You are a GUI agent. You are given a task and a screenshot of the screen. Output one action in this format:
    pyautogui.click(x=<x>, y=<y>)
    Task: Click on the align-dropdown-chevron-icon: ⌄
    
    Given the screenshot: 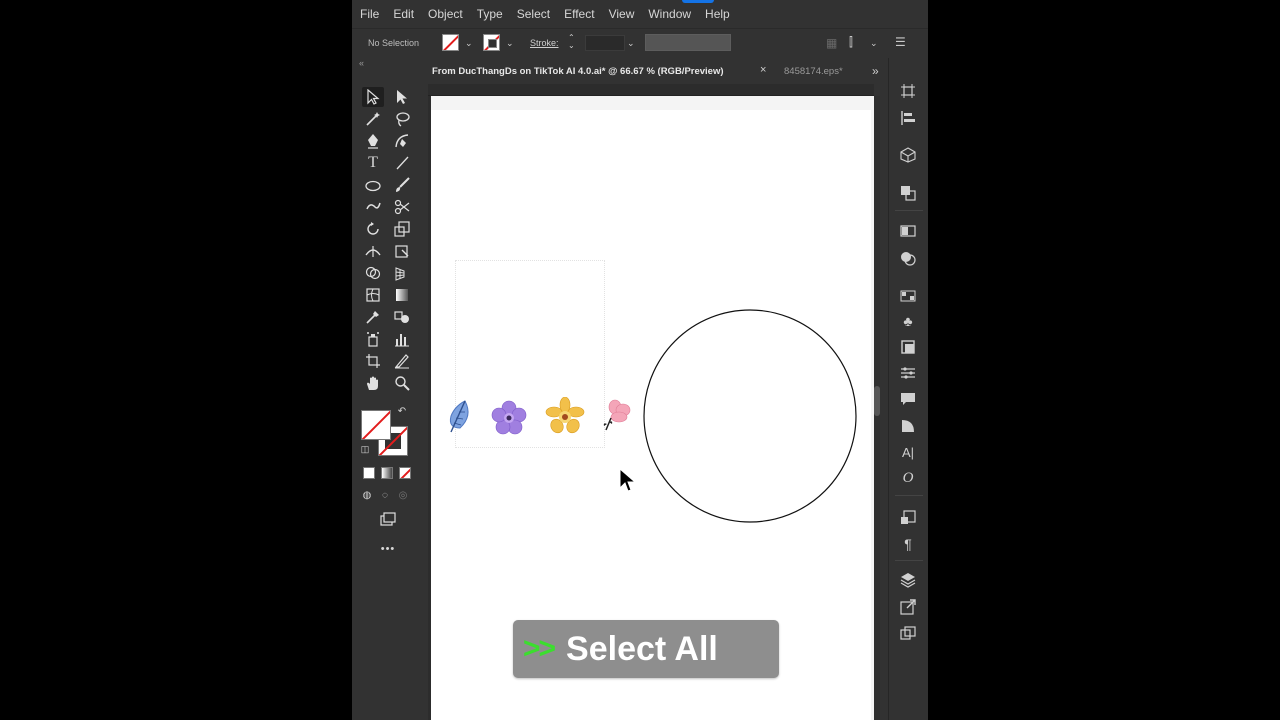 What is the action you would take?
    pyautogui.click(x=874, y=43)
    